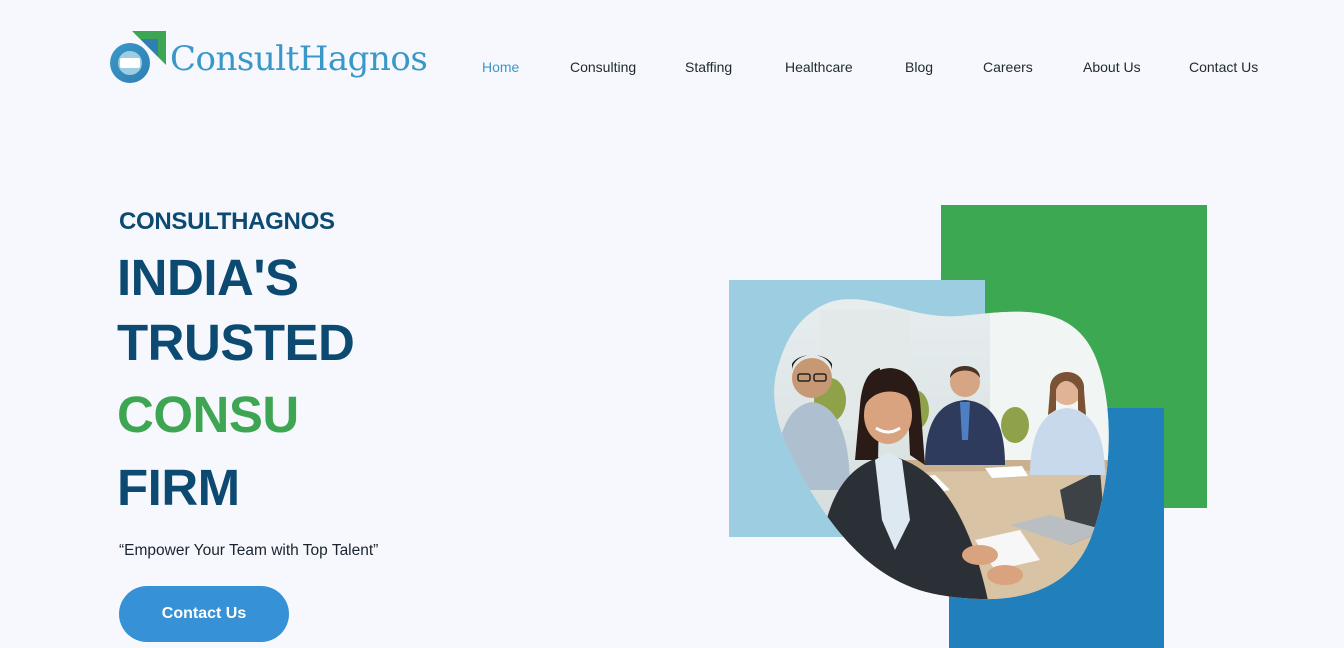 Image resolution: width=1344 pixels, height=648 pixels. I want to click on nav-staffing: Staffing, so click(708, 67).